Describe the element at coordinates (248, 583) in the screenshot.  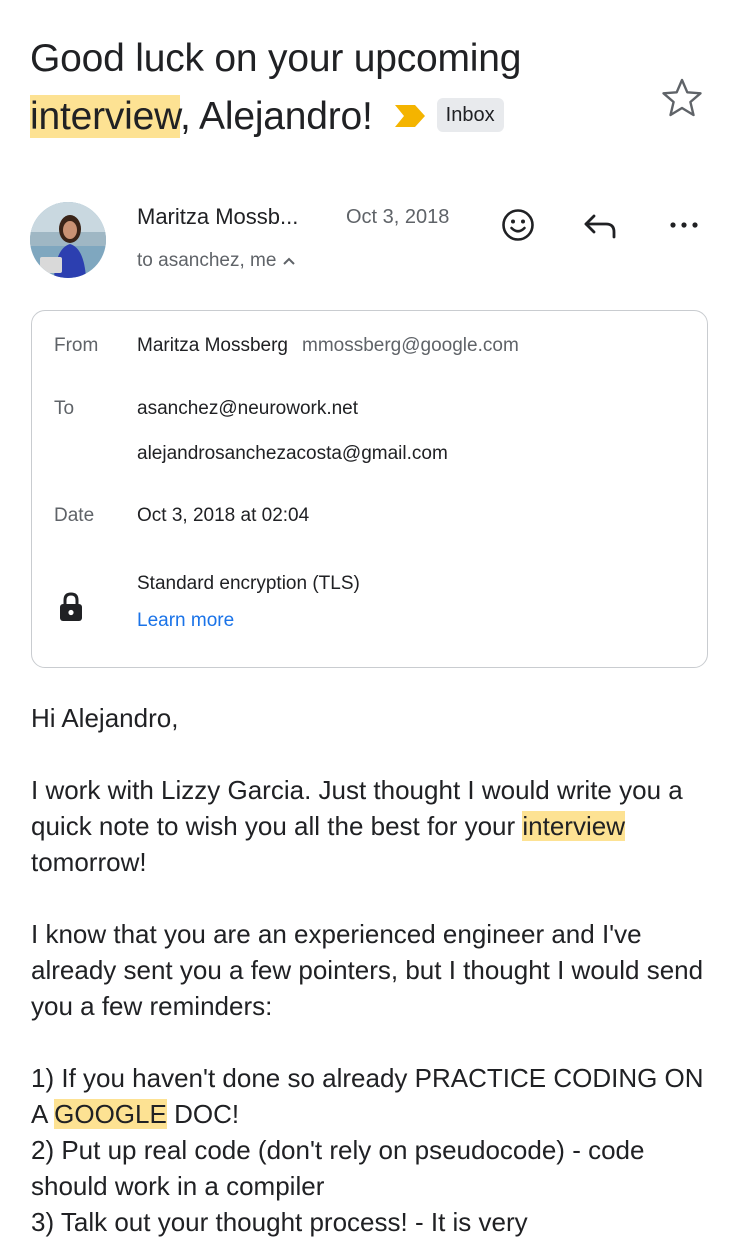
I see `encryption-text: Standard encryption (TLS)` at that location.